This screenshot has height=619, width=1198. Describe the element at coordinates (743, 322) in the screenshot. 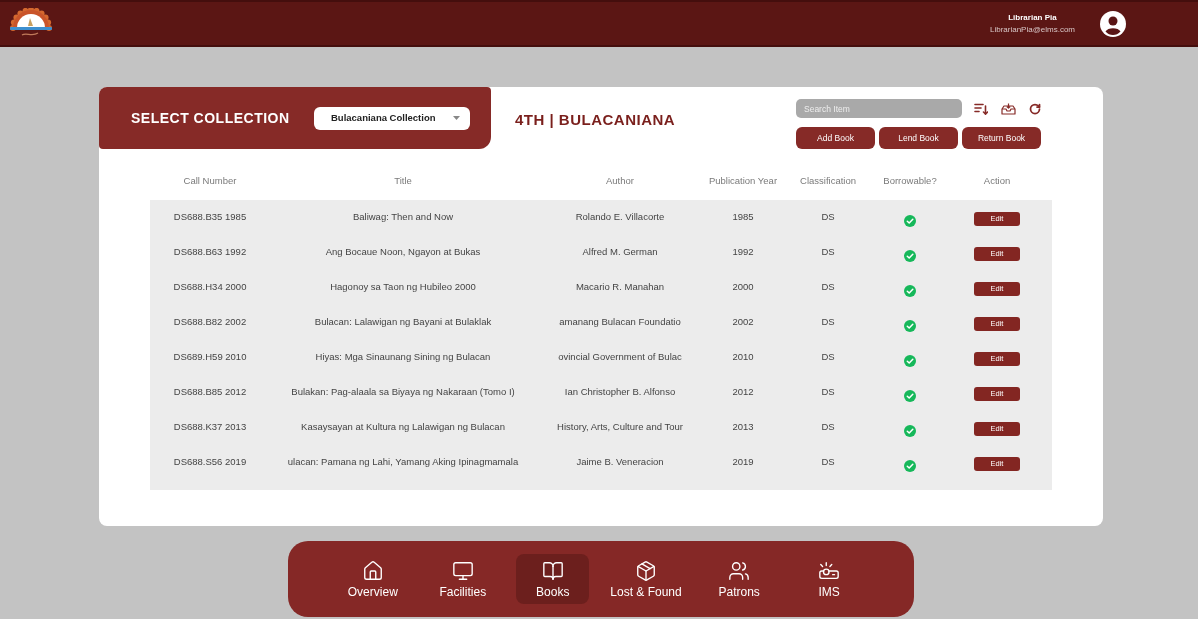

I see `table-cell: 2002` at that location.